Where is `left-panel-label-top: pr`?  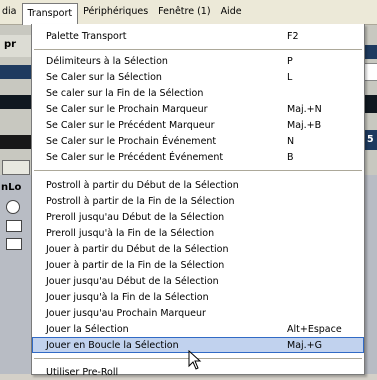 left-panel-label-top: pr is located at coordinates (10, 44).